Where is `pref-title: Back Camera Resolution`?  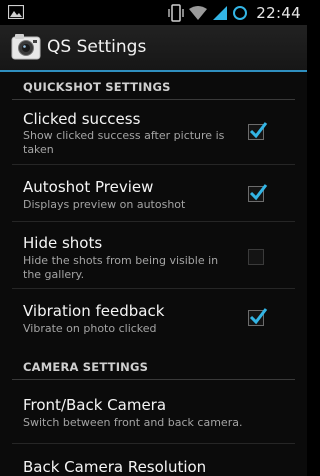
pref-title: Back Camera Resolution is located at coordinates (115, 467).